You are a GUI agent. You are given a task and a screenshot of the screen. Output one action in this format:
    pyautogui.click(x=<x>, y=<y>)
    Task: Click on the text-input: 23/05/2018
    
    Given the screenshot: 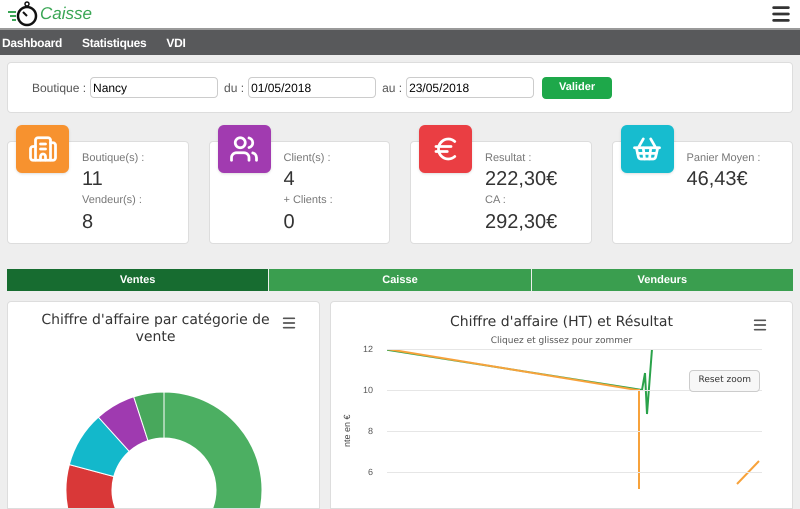 What is the action you would take?
    pyautogui.click(x=470, y=87)
    